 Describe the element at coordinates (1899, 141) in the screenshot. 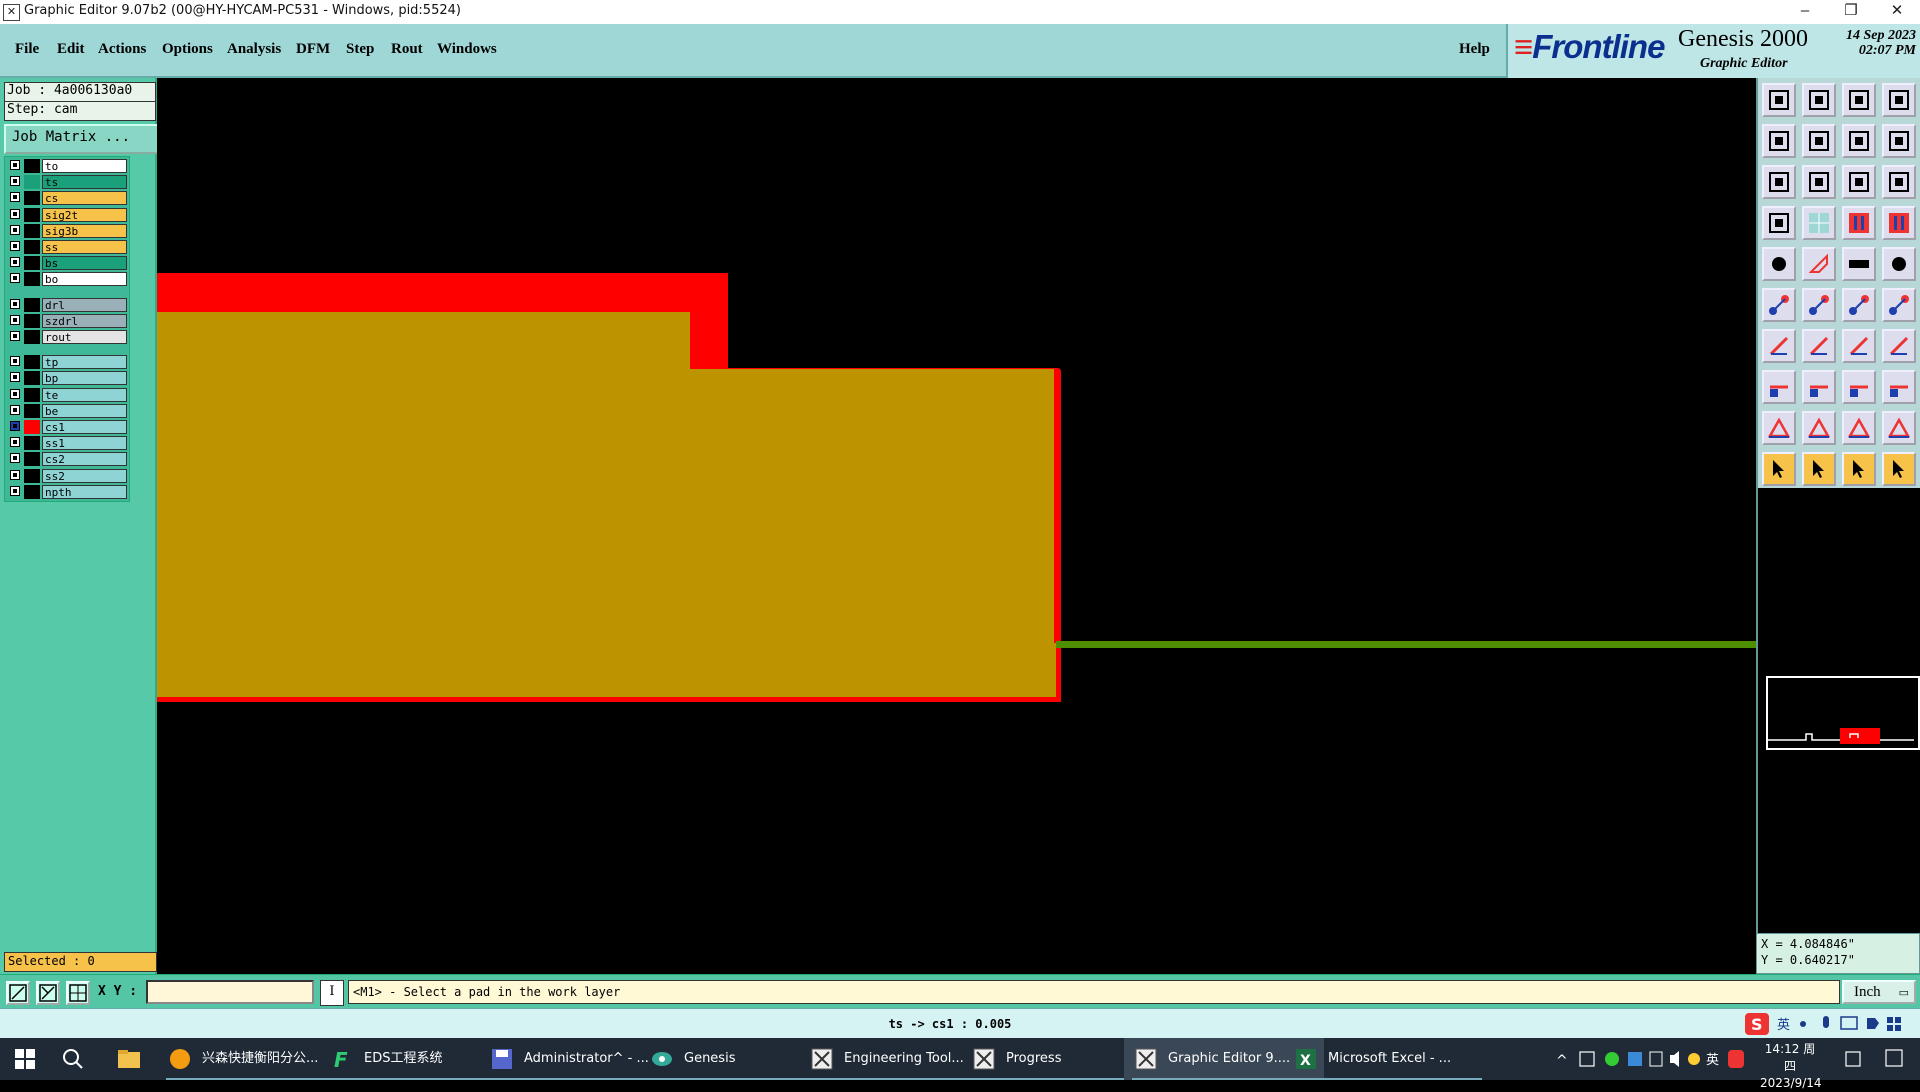

I see `tool-toggle-button` at that location.